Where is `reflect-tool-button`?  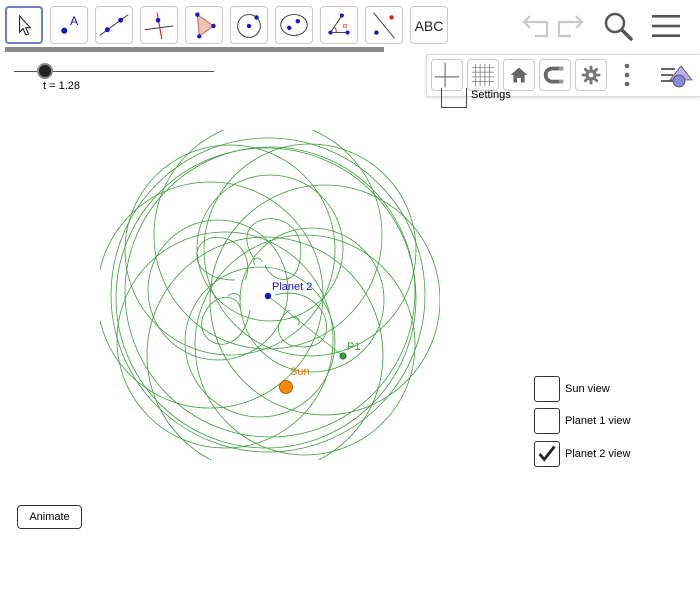
reflect-tool-button is located at coordinates (384, 25).